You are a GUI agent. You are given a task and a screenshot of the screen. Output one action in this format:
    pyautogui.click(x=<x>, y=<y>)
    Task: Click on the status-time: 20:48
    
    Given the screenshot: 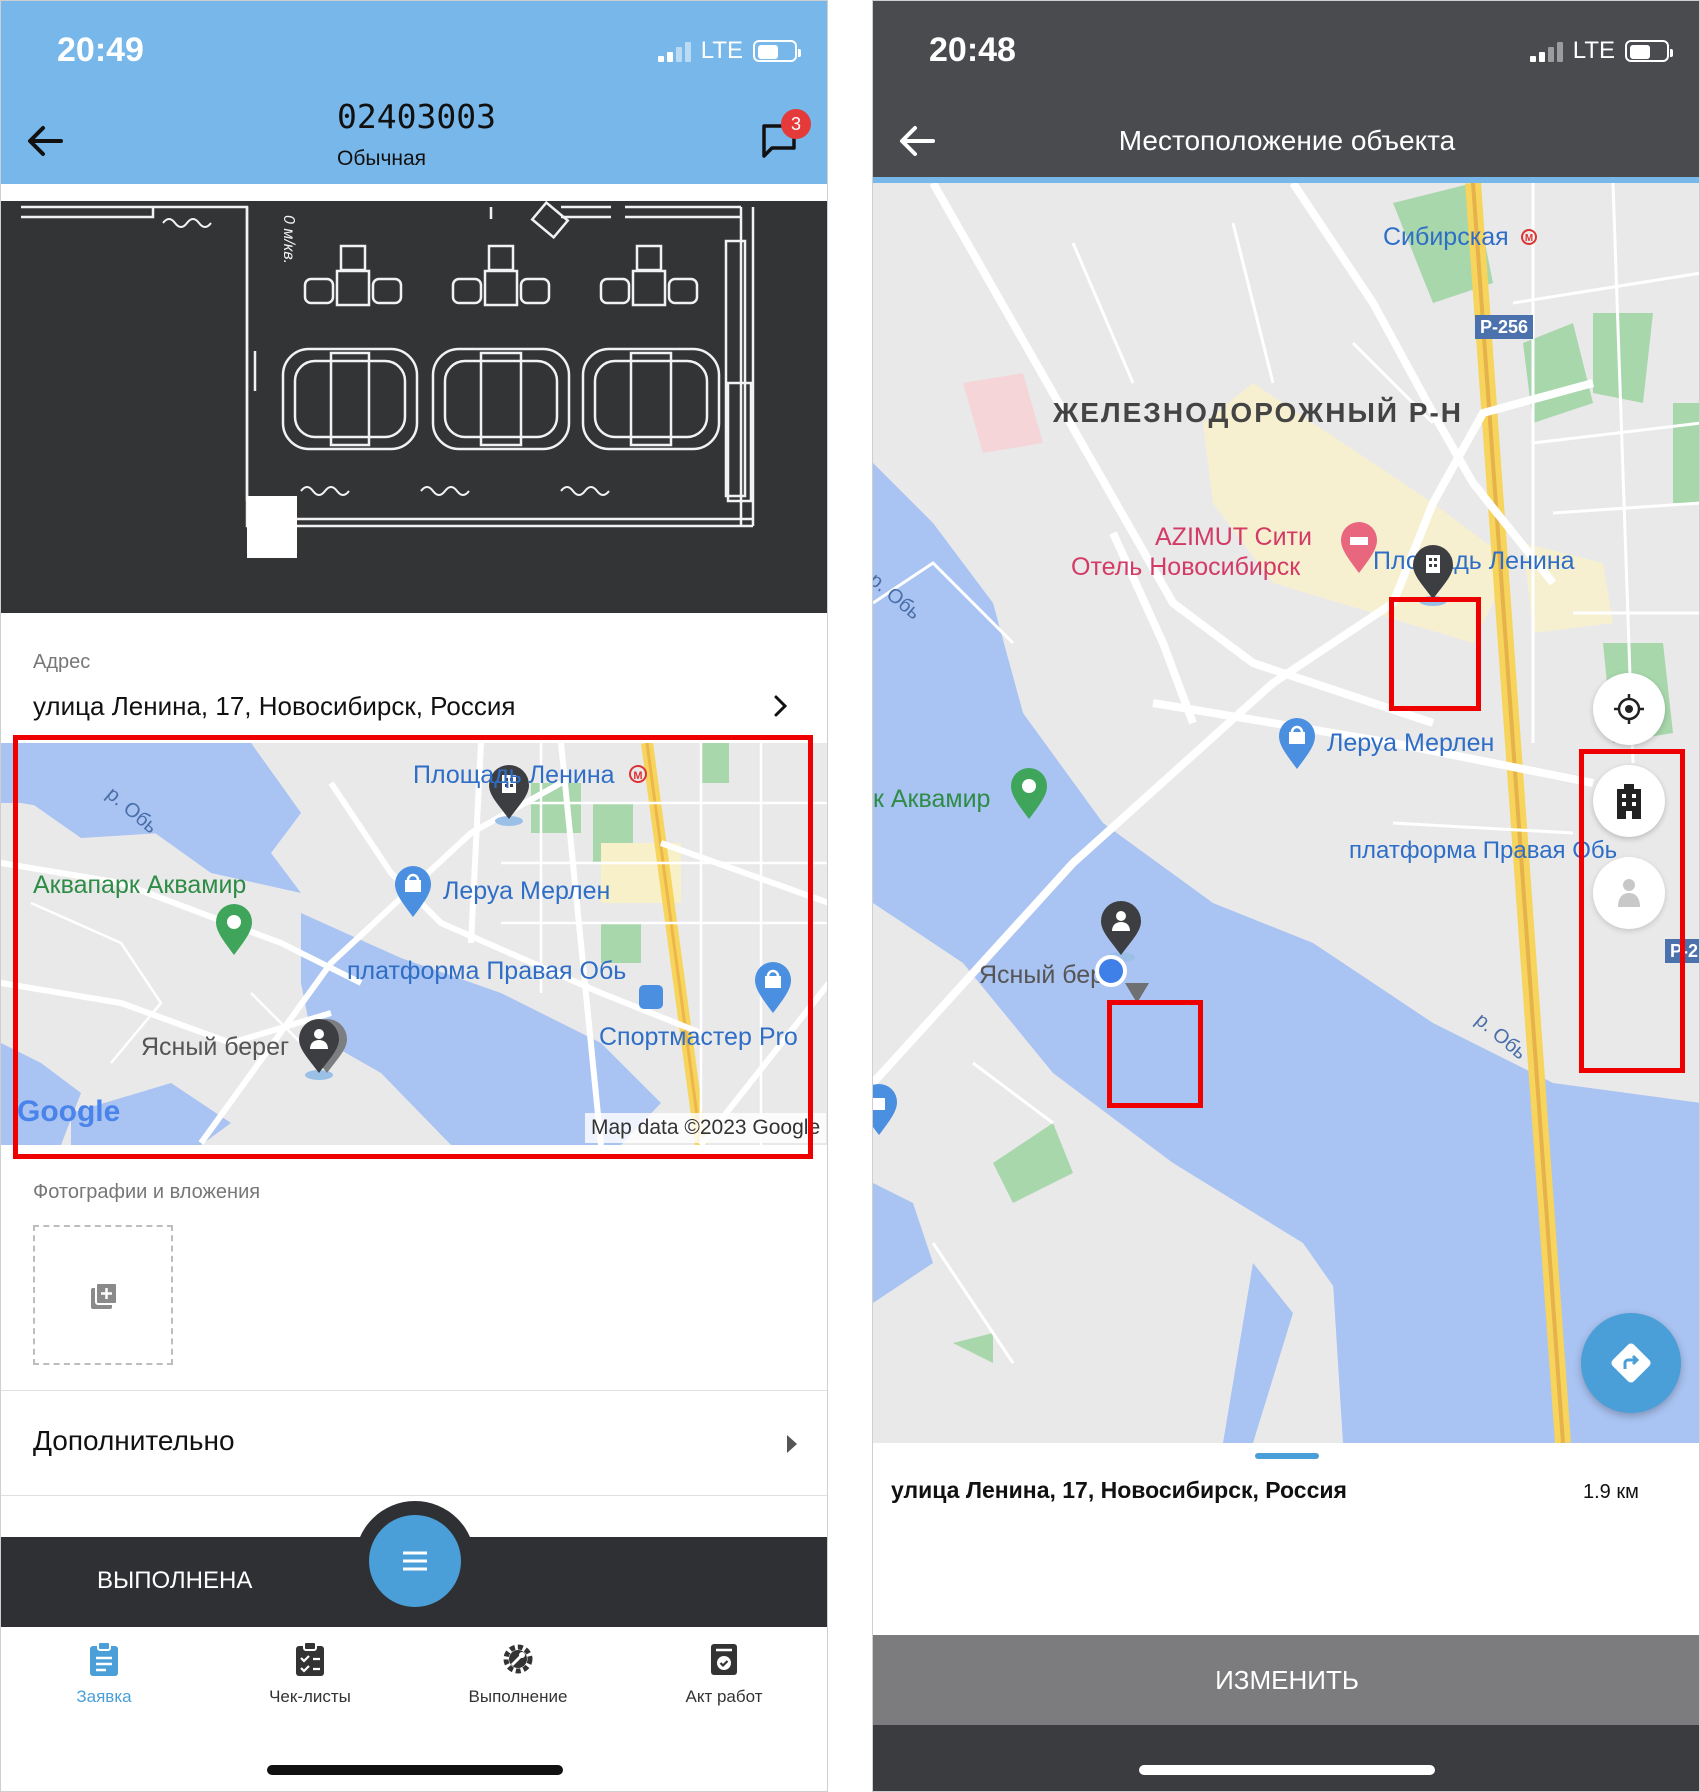 What is the action you would take?
    pyautogui.click(x=972, y=50)
    